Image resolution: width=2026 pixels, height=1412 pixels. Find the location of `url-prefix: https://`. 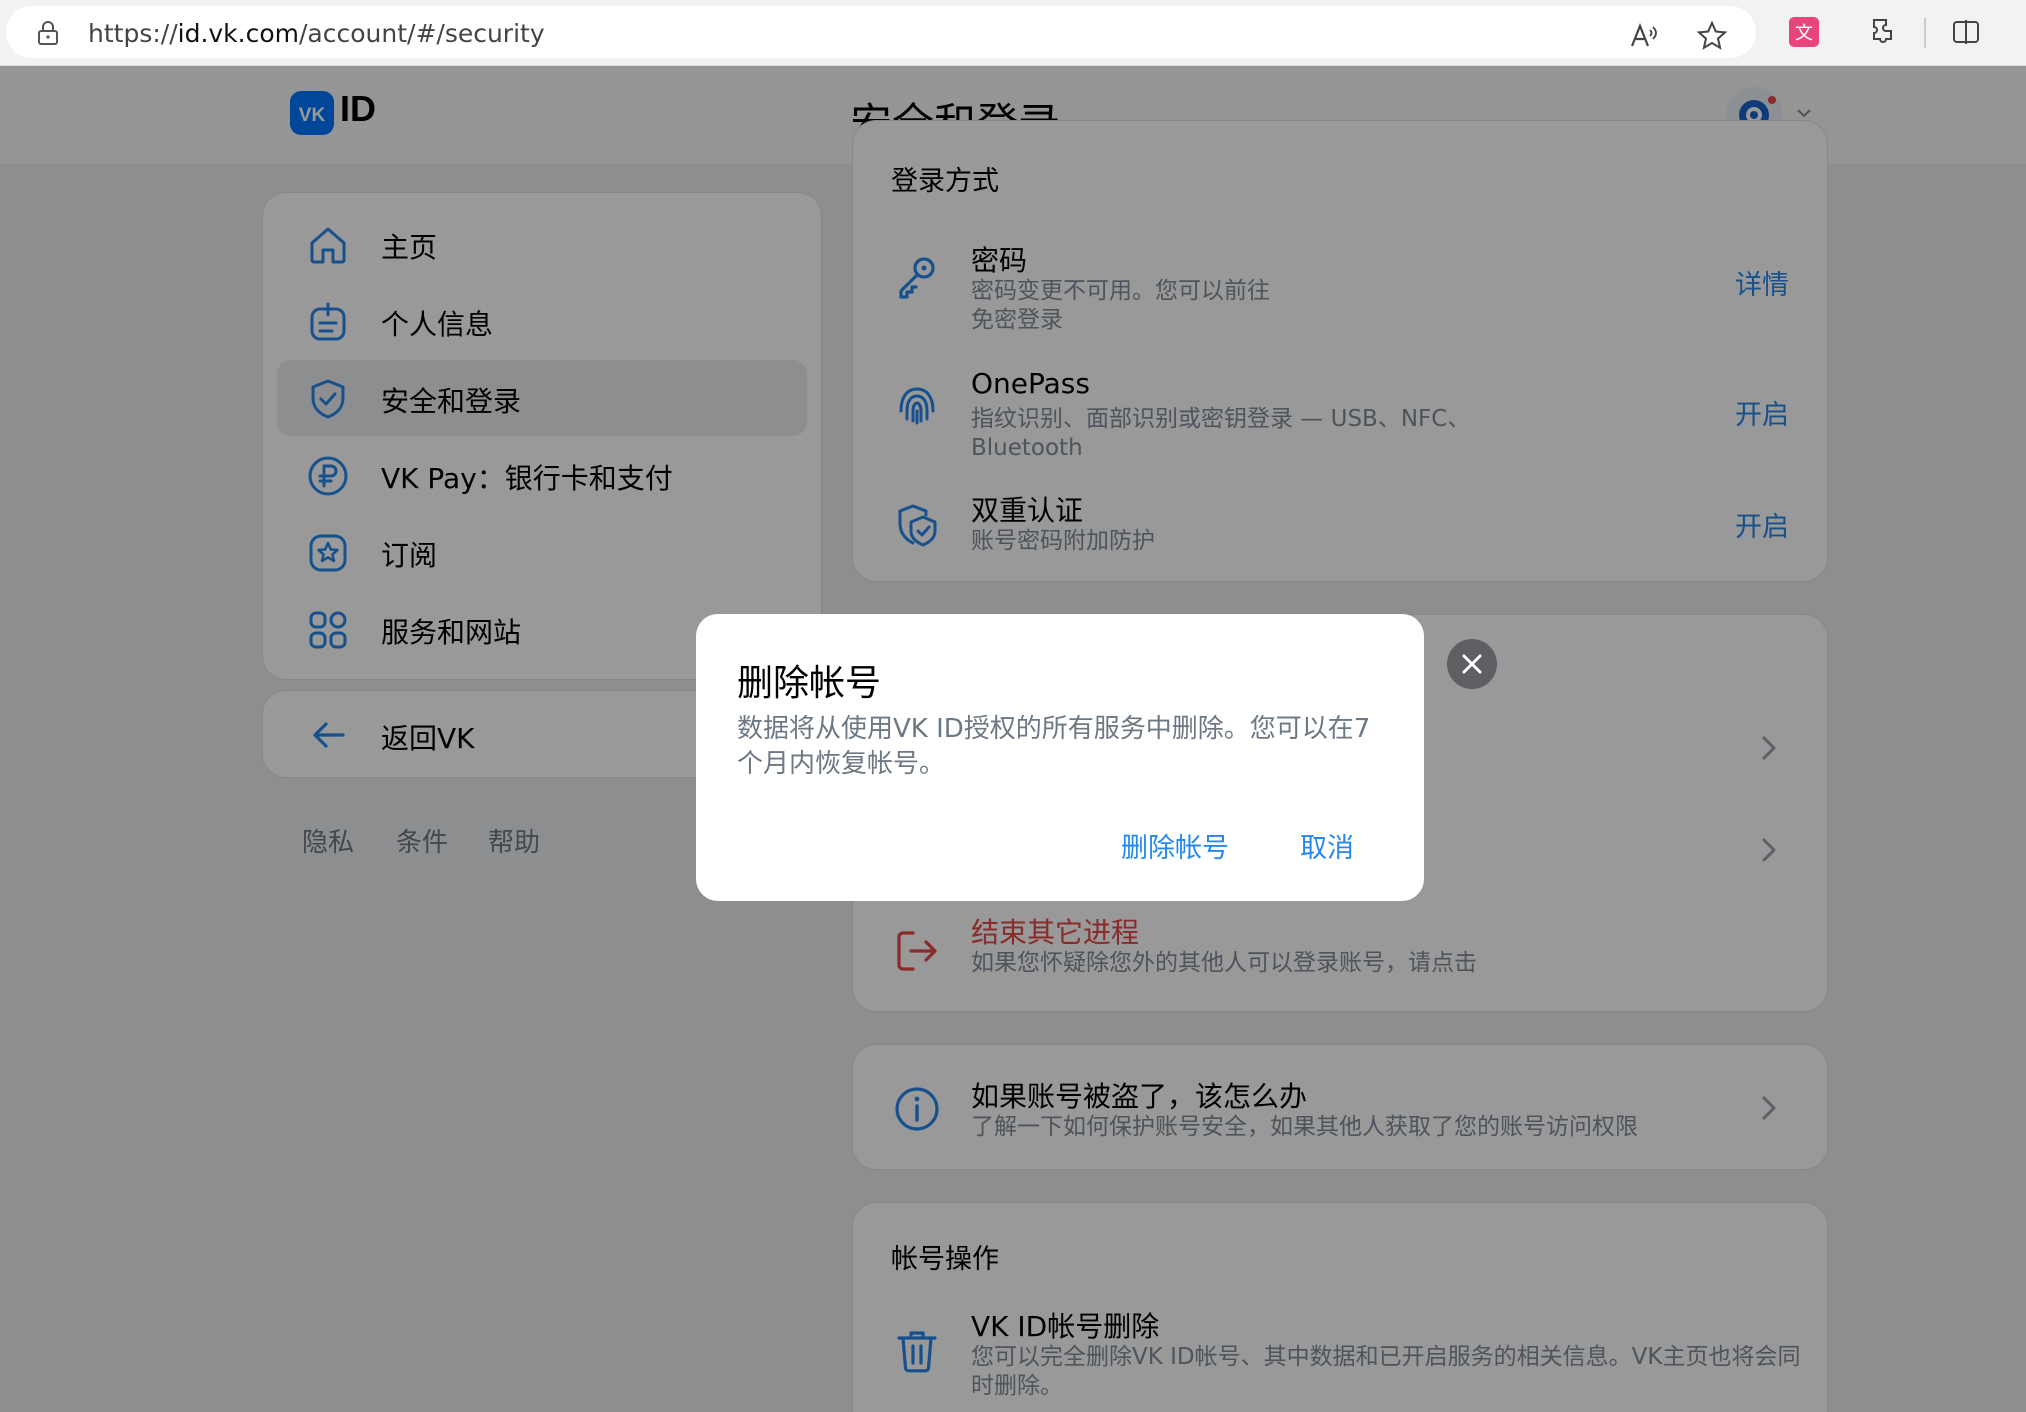

url-prefix: https:// is located at coordinates (133, 33).